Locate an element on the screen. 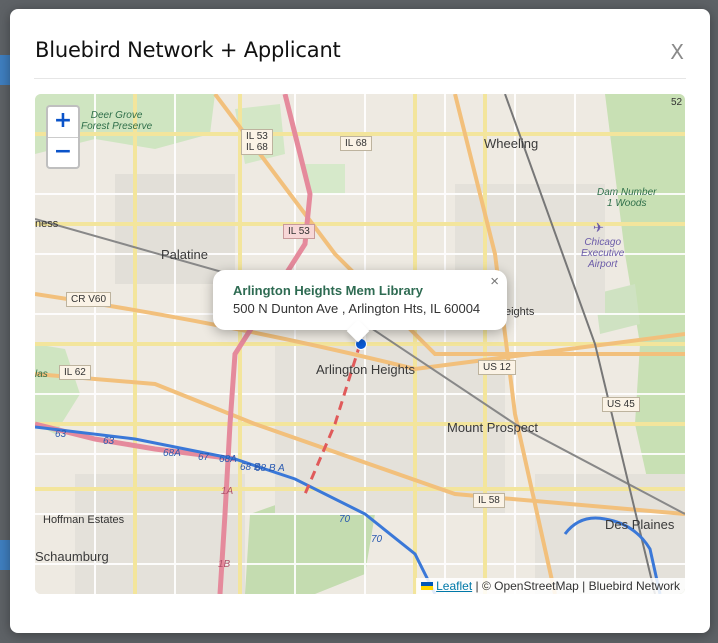 This screenshot has height=643, width=718. route-label: 1A is located at coordinates (227, 491).